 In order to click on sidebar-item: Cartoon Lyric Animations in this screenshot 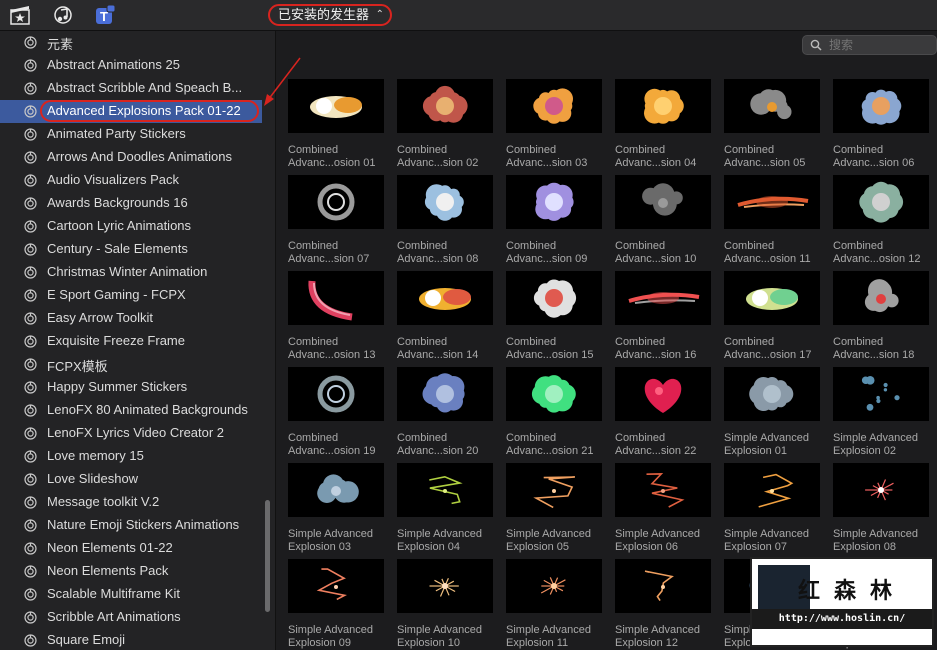, I will do `click(131, 226)`.